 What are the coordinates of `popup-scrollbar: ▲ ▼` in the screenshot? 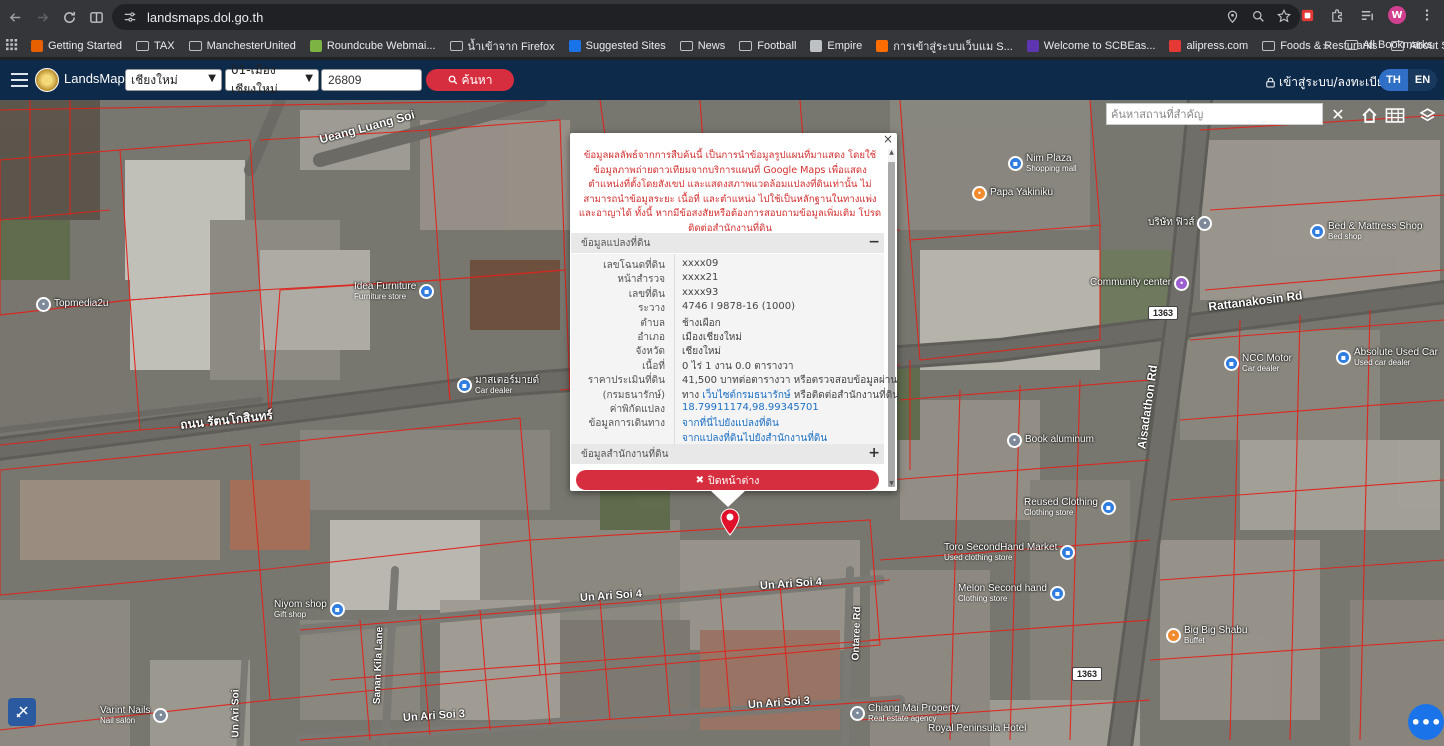 It's located at (891, 318).